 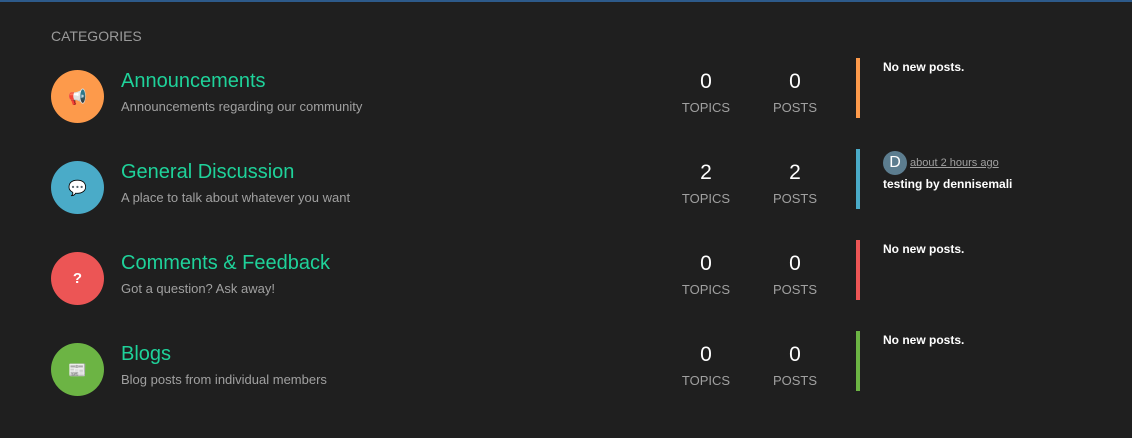 What do you see at coordinates (224, 379) in the screenshot?
I see `category-description: Blog posts from individual members` at bounding box center [224, 379].